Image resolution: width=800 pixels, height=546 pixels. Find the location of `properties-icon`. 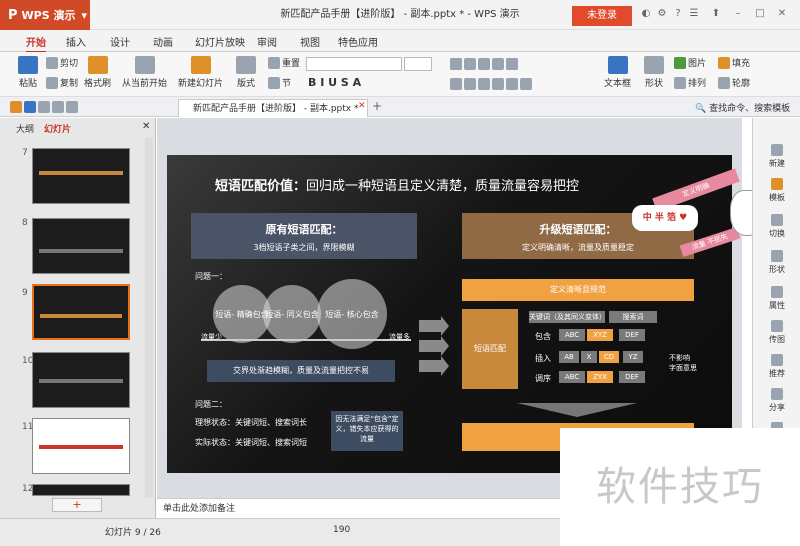

properties-icon is located at coordinates (777, 292).